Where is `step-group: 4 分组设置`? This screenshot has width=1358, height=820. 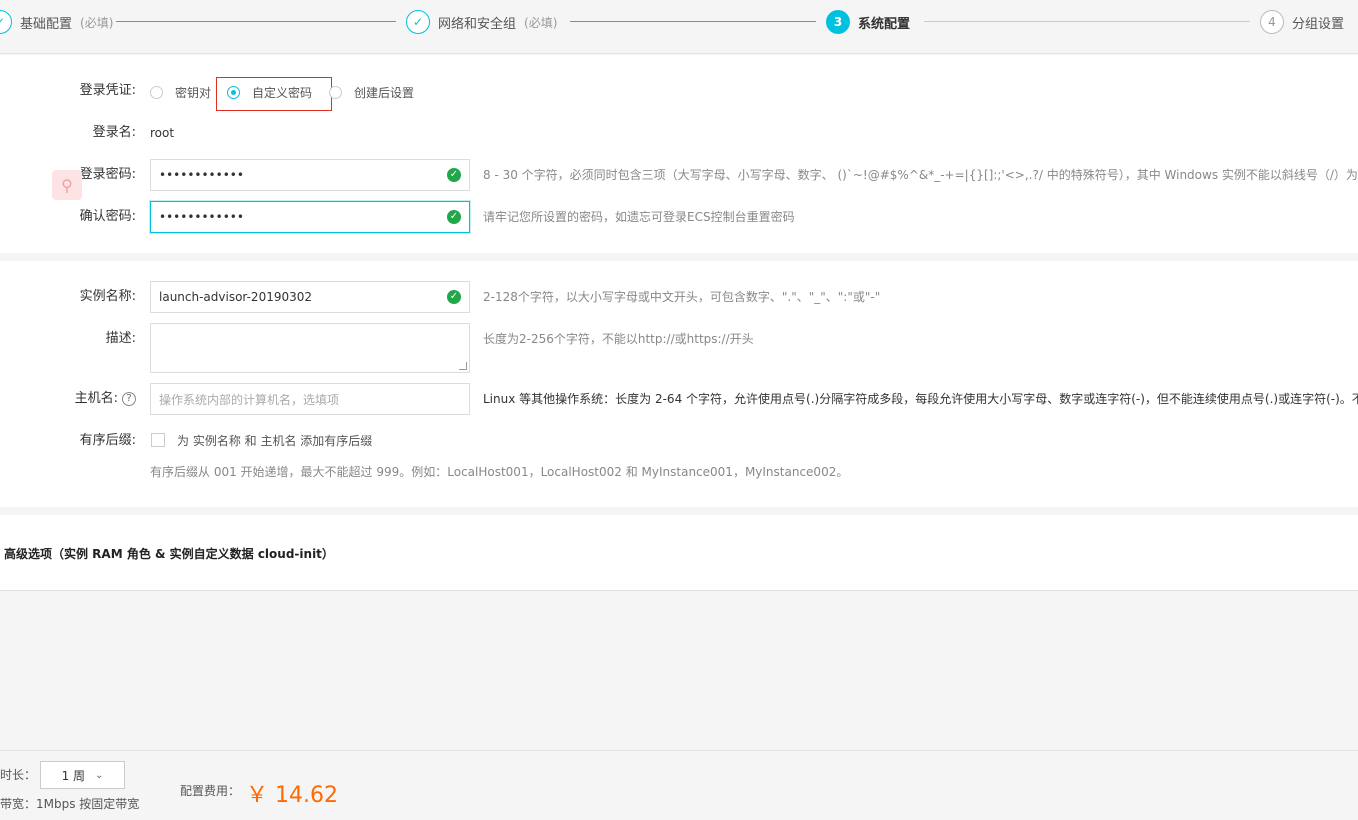 step-group: 4 分组设置 is located at coordinates (1302, 22).